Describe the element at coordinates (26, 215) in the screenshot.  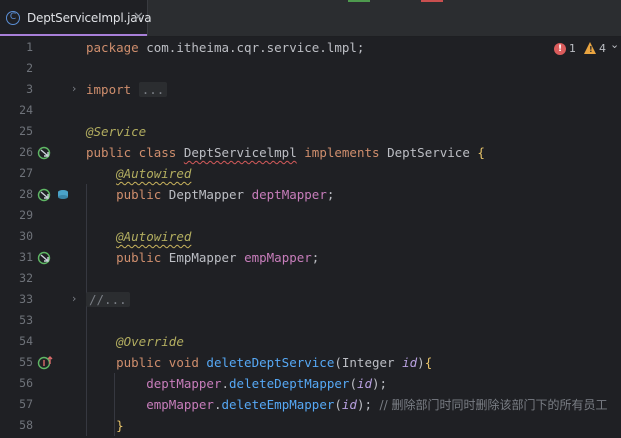
I see `line-number: 29` at that location.